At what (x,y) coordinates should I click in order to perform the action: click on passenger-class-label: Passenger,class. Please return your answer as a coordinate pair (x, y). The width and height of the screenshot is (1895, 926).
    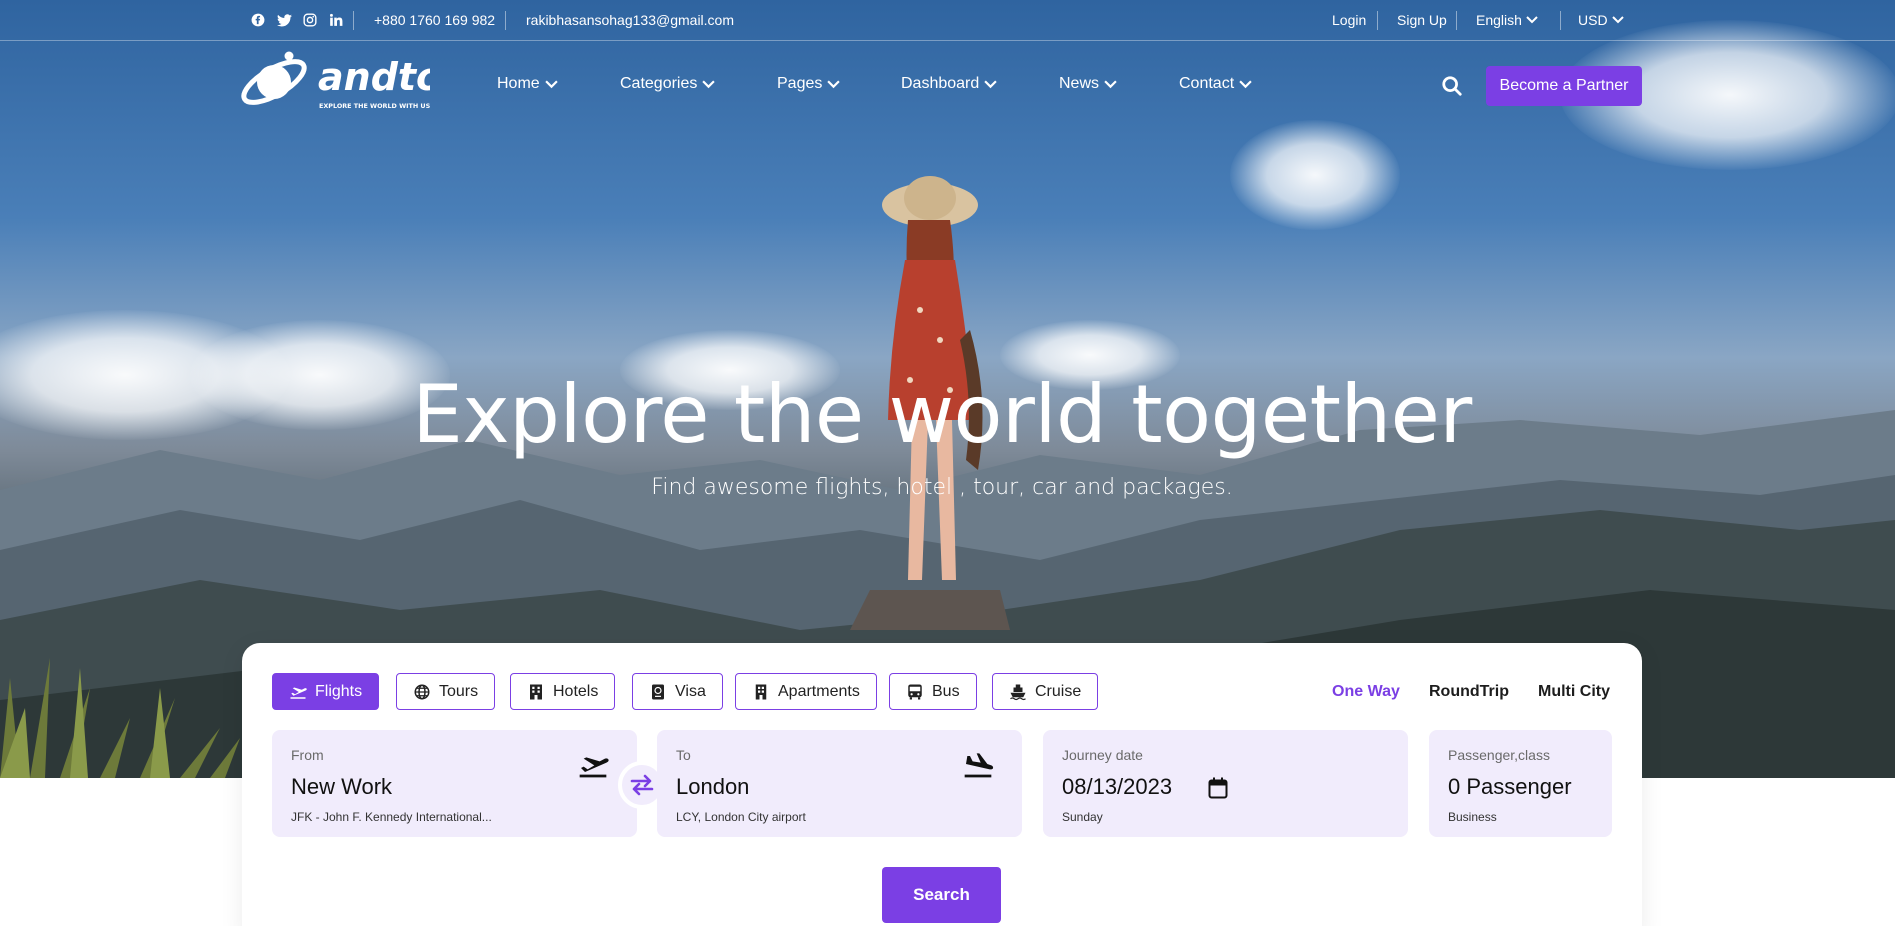
    Looking at the image, I should click on (1499, 755).